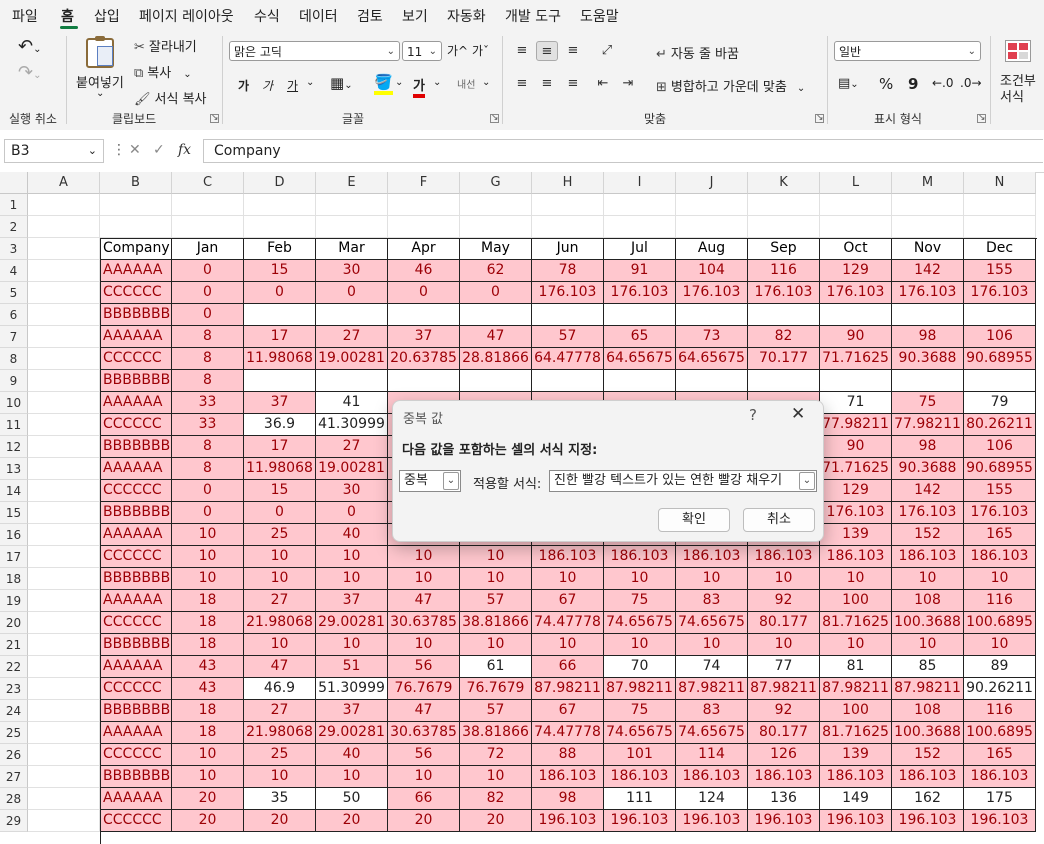  I want to click on font-color-button: 가, so click(419, 86).